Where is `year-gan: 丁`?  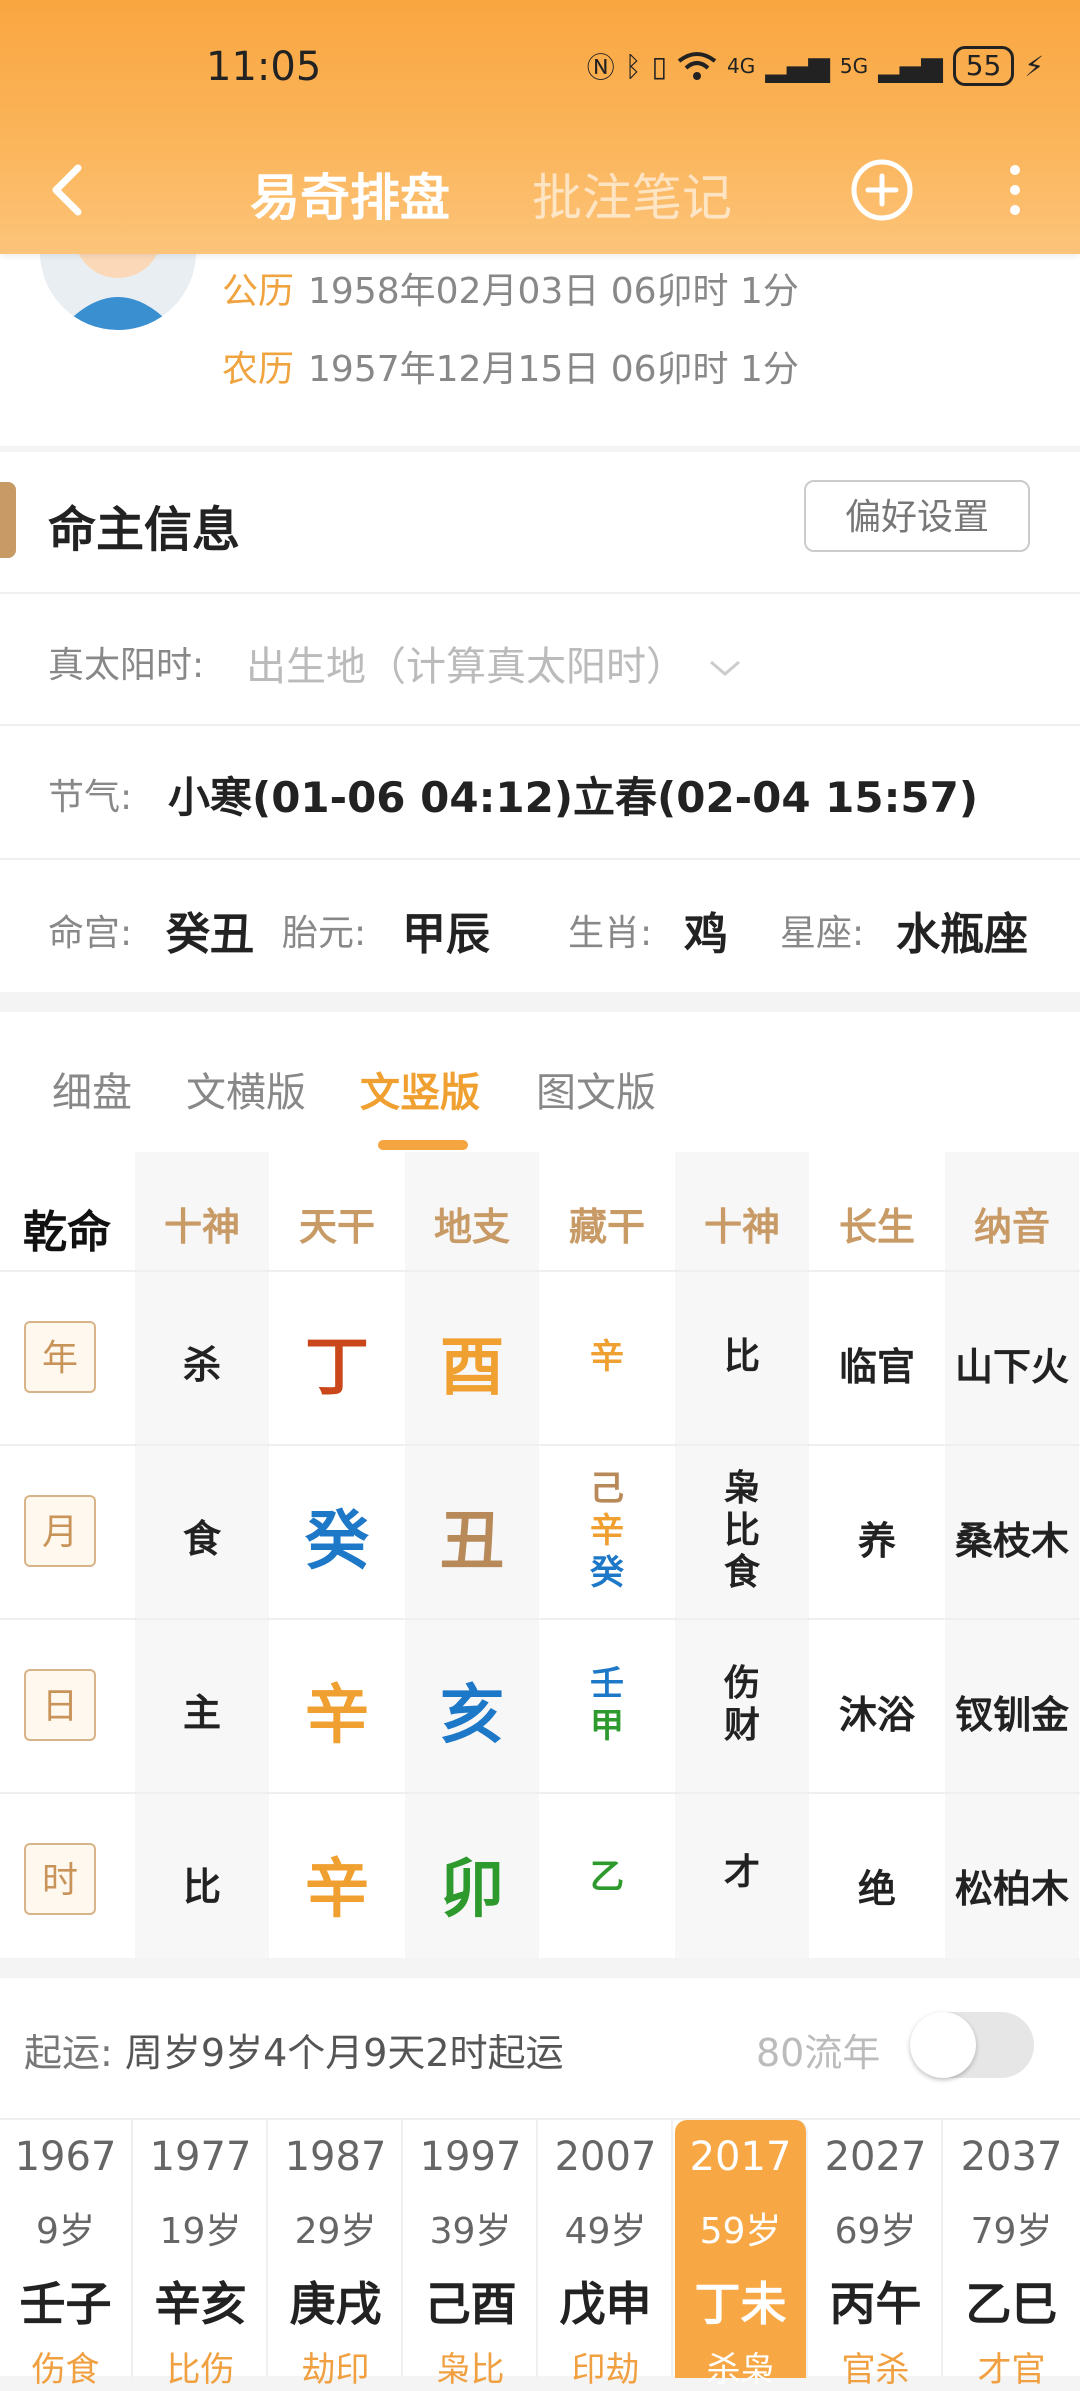
year-gan: 丁 is located at coordinates (337, 1368).